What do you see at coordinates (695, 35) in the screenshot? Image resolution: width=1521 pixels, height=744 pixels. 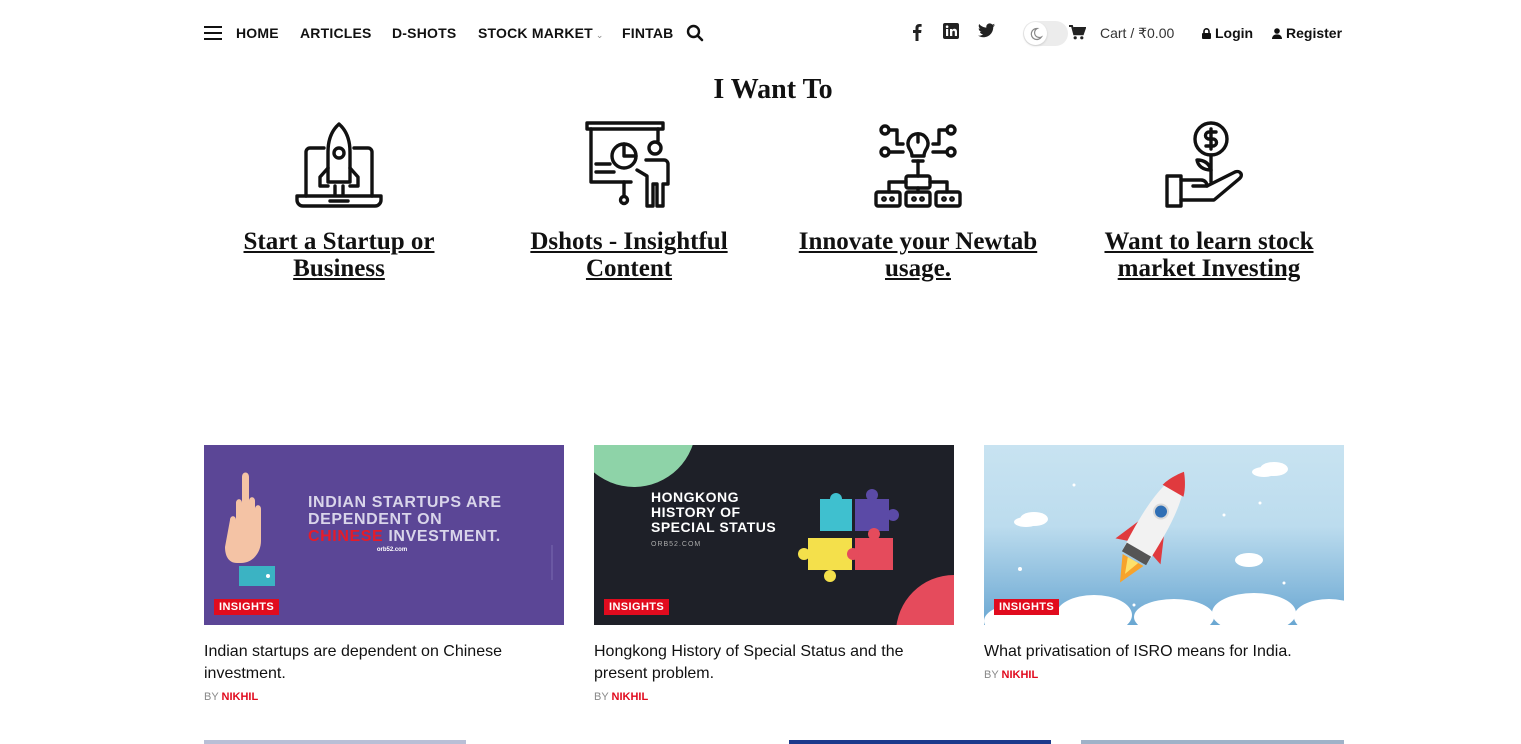 I see `search-icon` at bounding box center [695, 35].